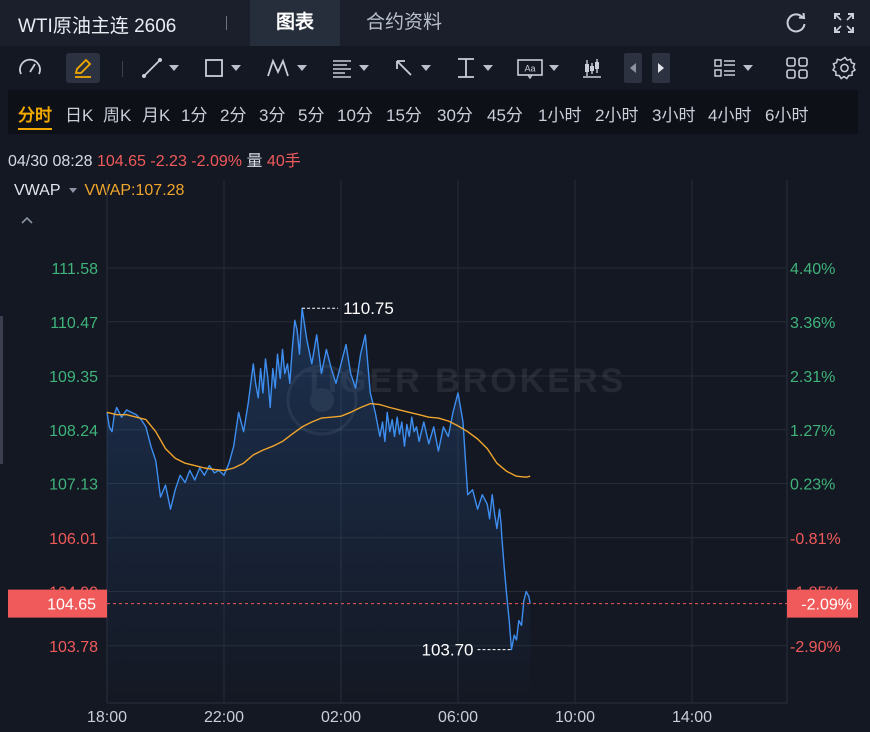 The width and height of the screenshot is (870, 732). I want to click on y-tick-label-right: -0.81%, so click(815, 539).